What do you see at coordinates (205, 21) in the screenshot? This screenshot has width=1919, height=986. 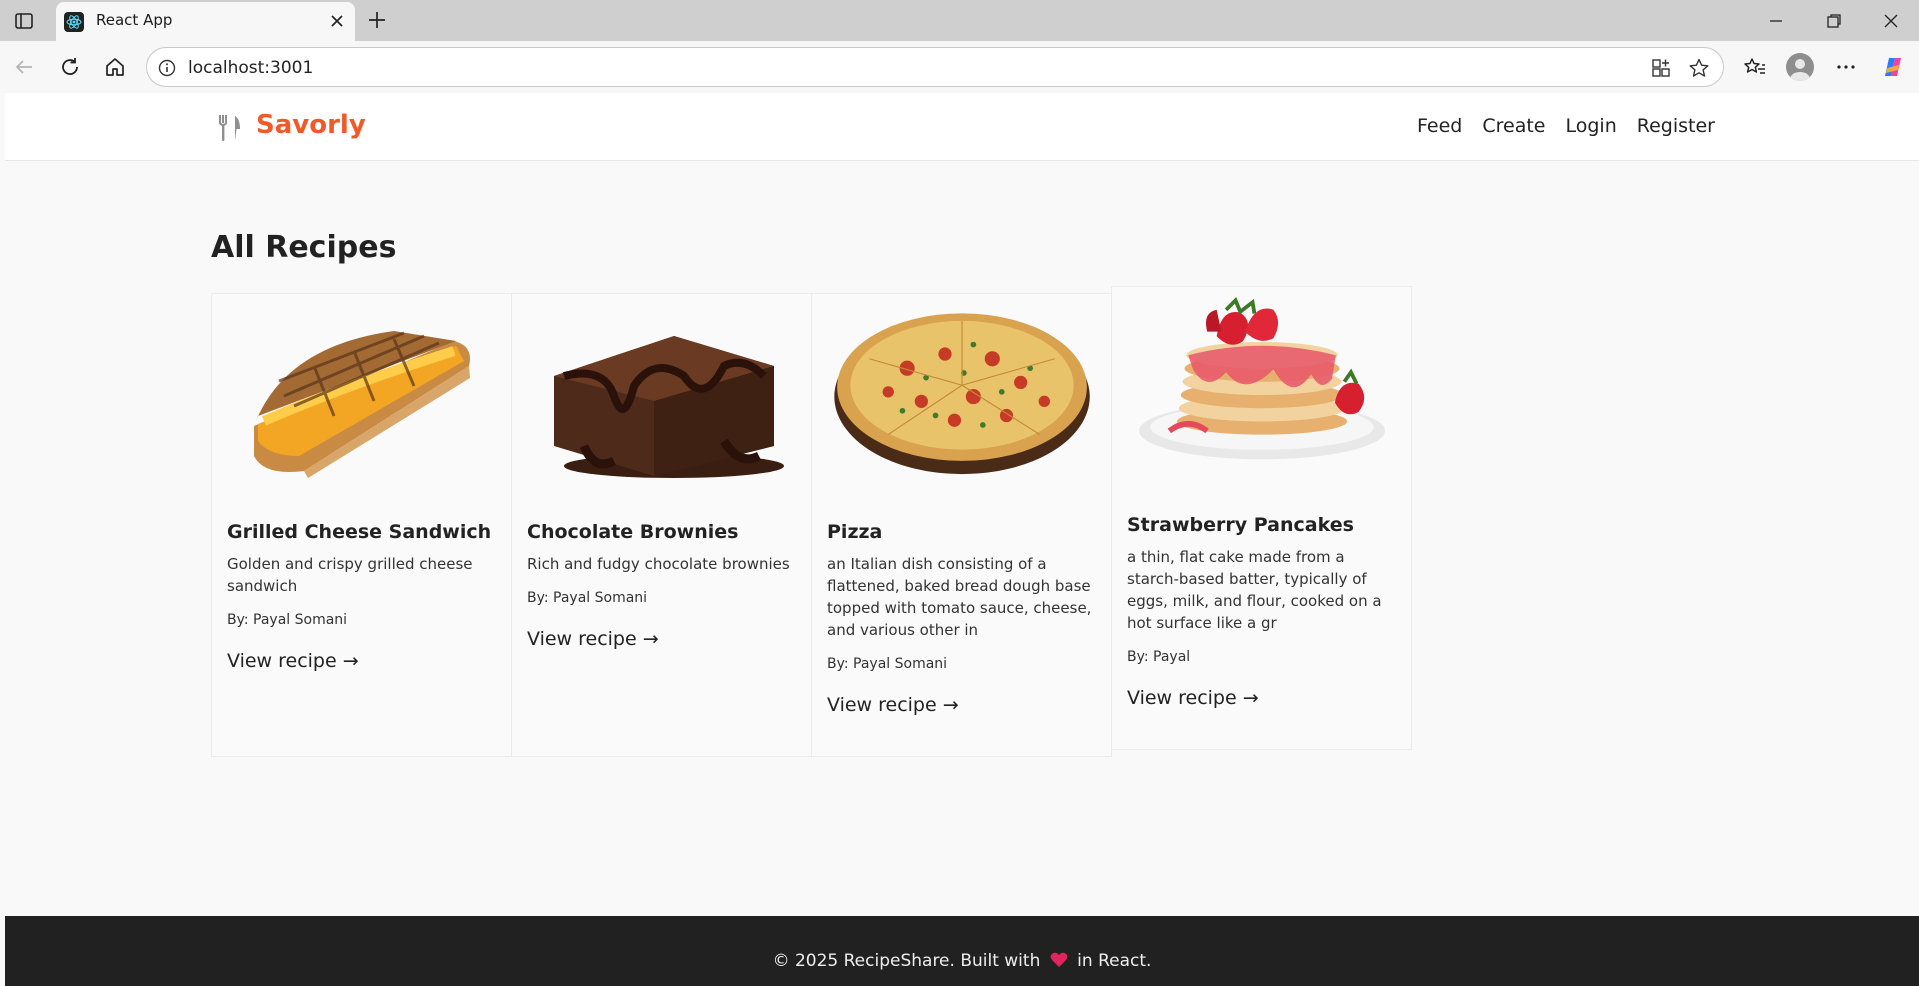 I see `browser-tab: React App` at bounding box center [205, 21].